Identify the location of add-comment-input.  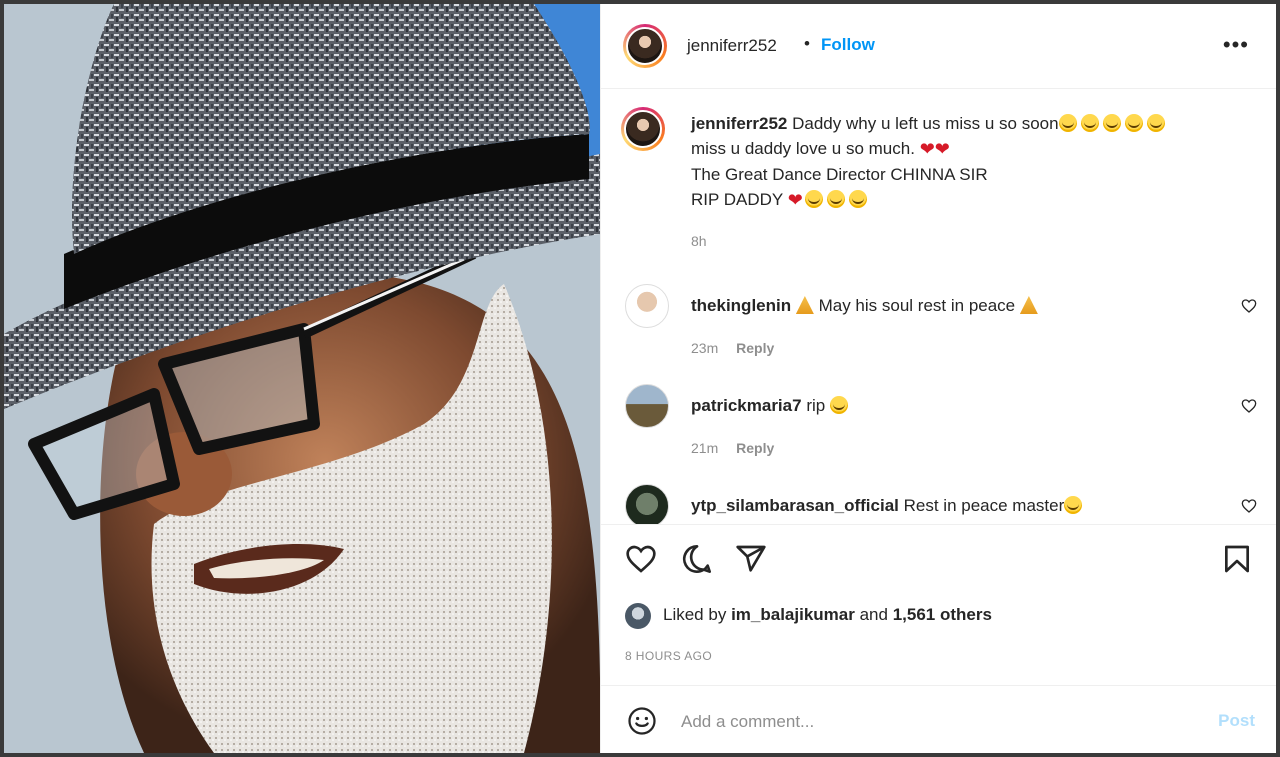
(931, 722).